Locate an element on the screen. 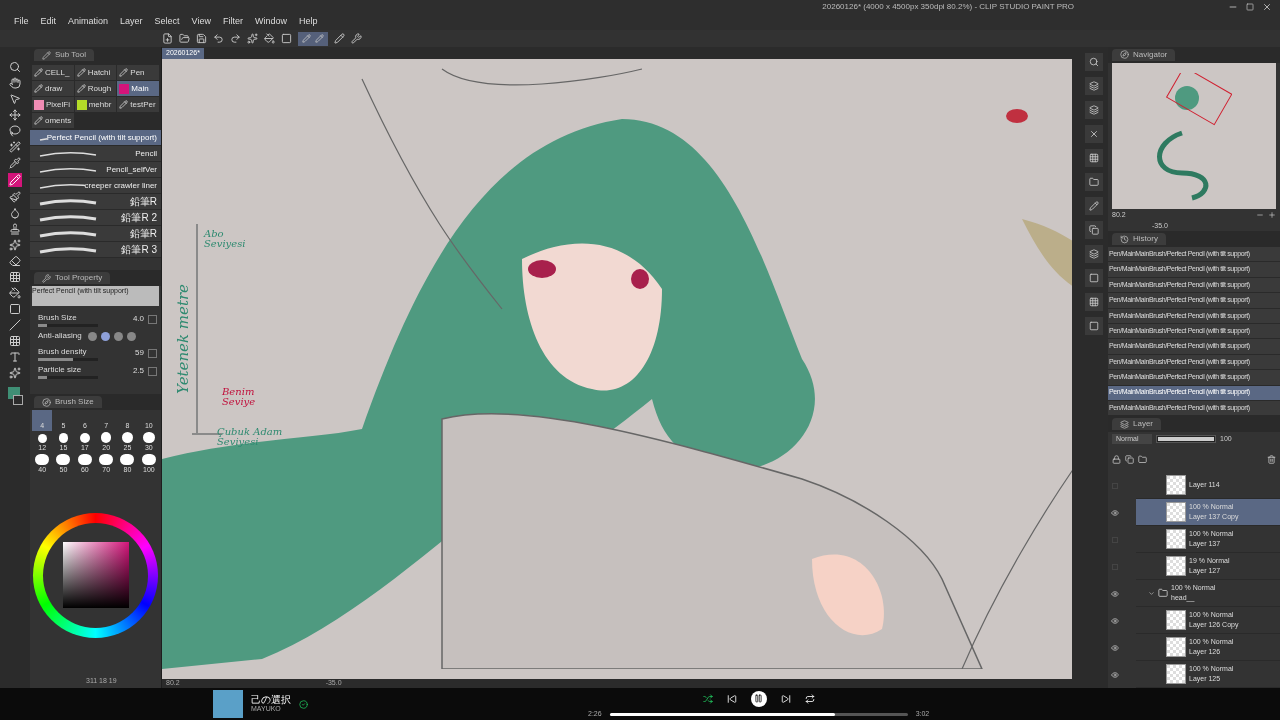 This screenshot has height=720, width=1280. brush-item: Pencil is located at coordinates (95, 154).